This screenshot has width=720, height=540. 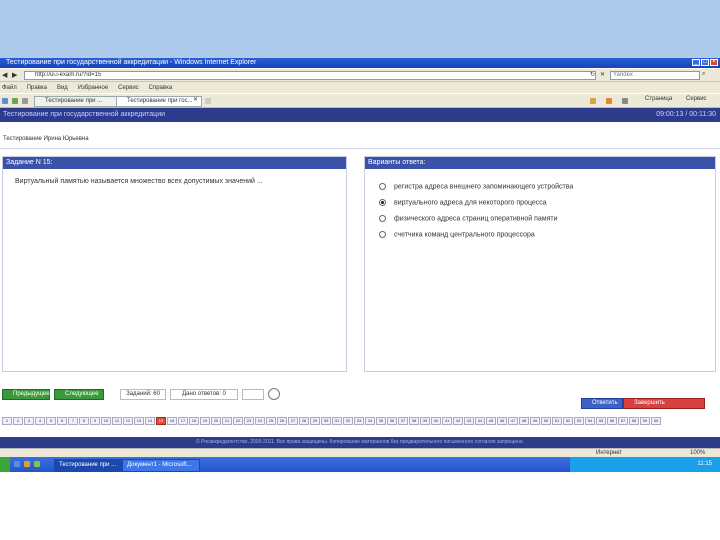 I want to click on quicklaunch-ie-icon, so click(x=27, y=464).